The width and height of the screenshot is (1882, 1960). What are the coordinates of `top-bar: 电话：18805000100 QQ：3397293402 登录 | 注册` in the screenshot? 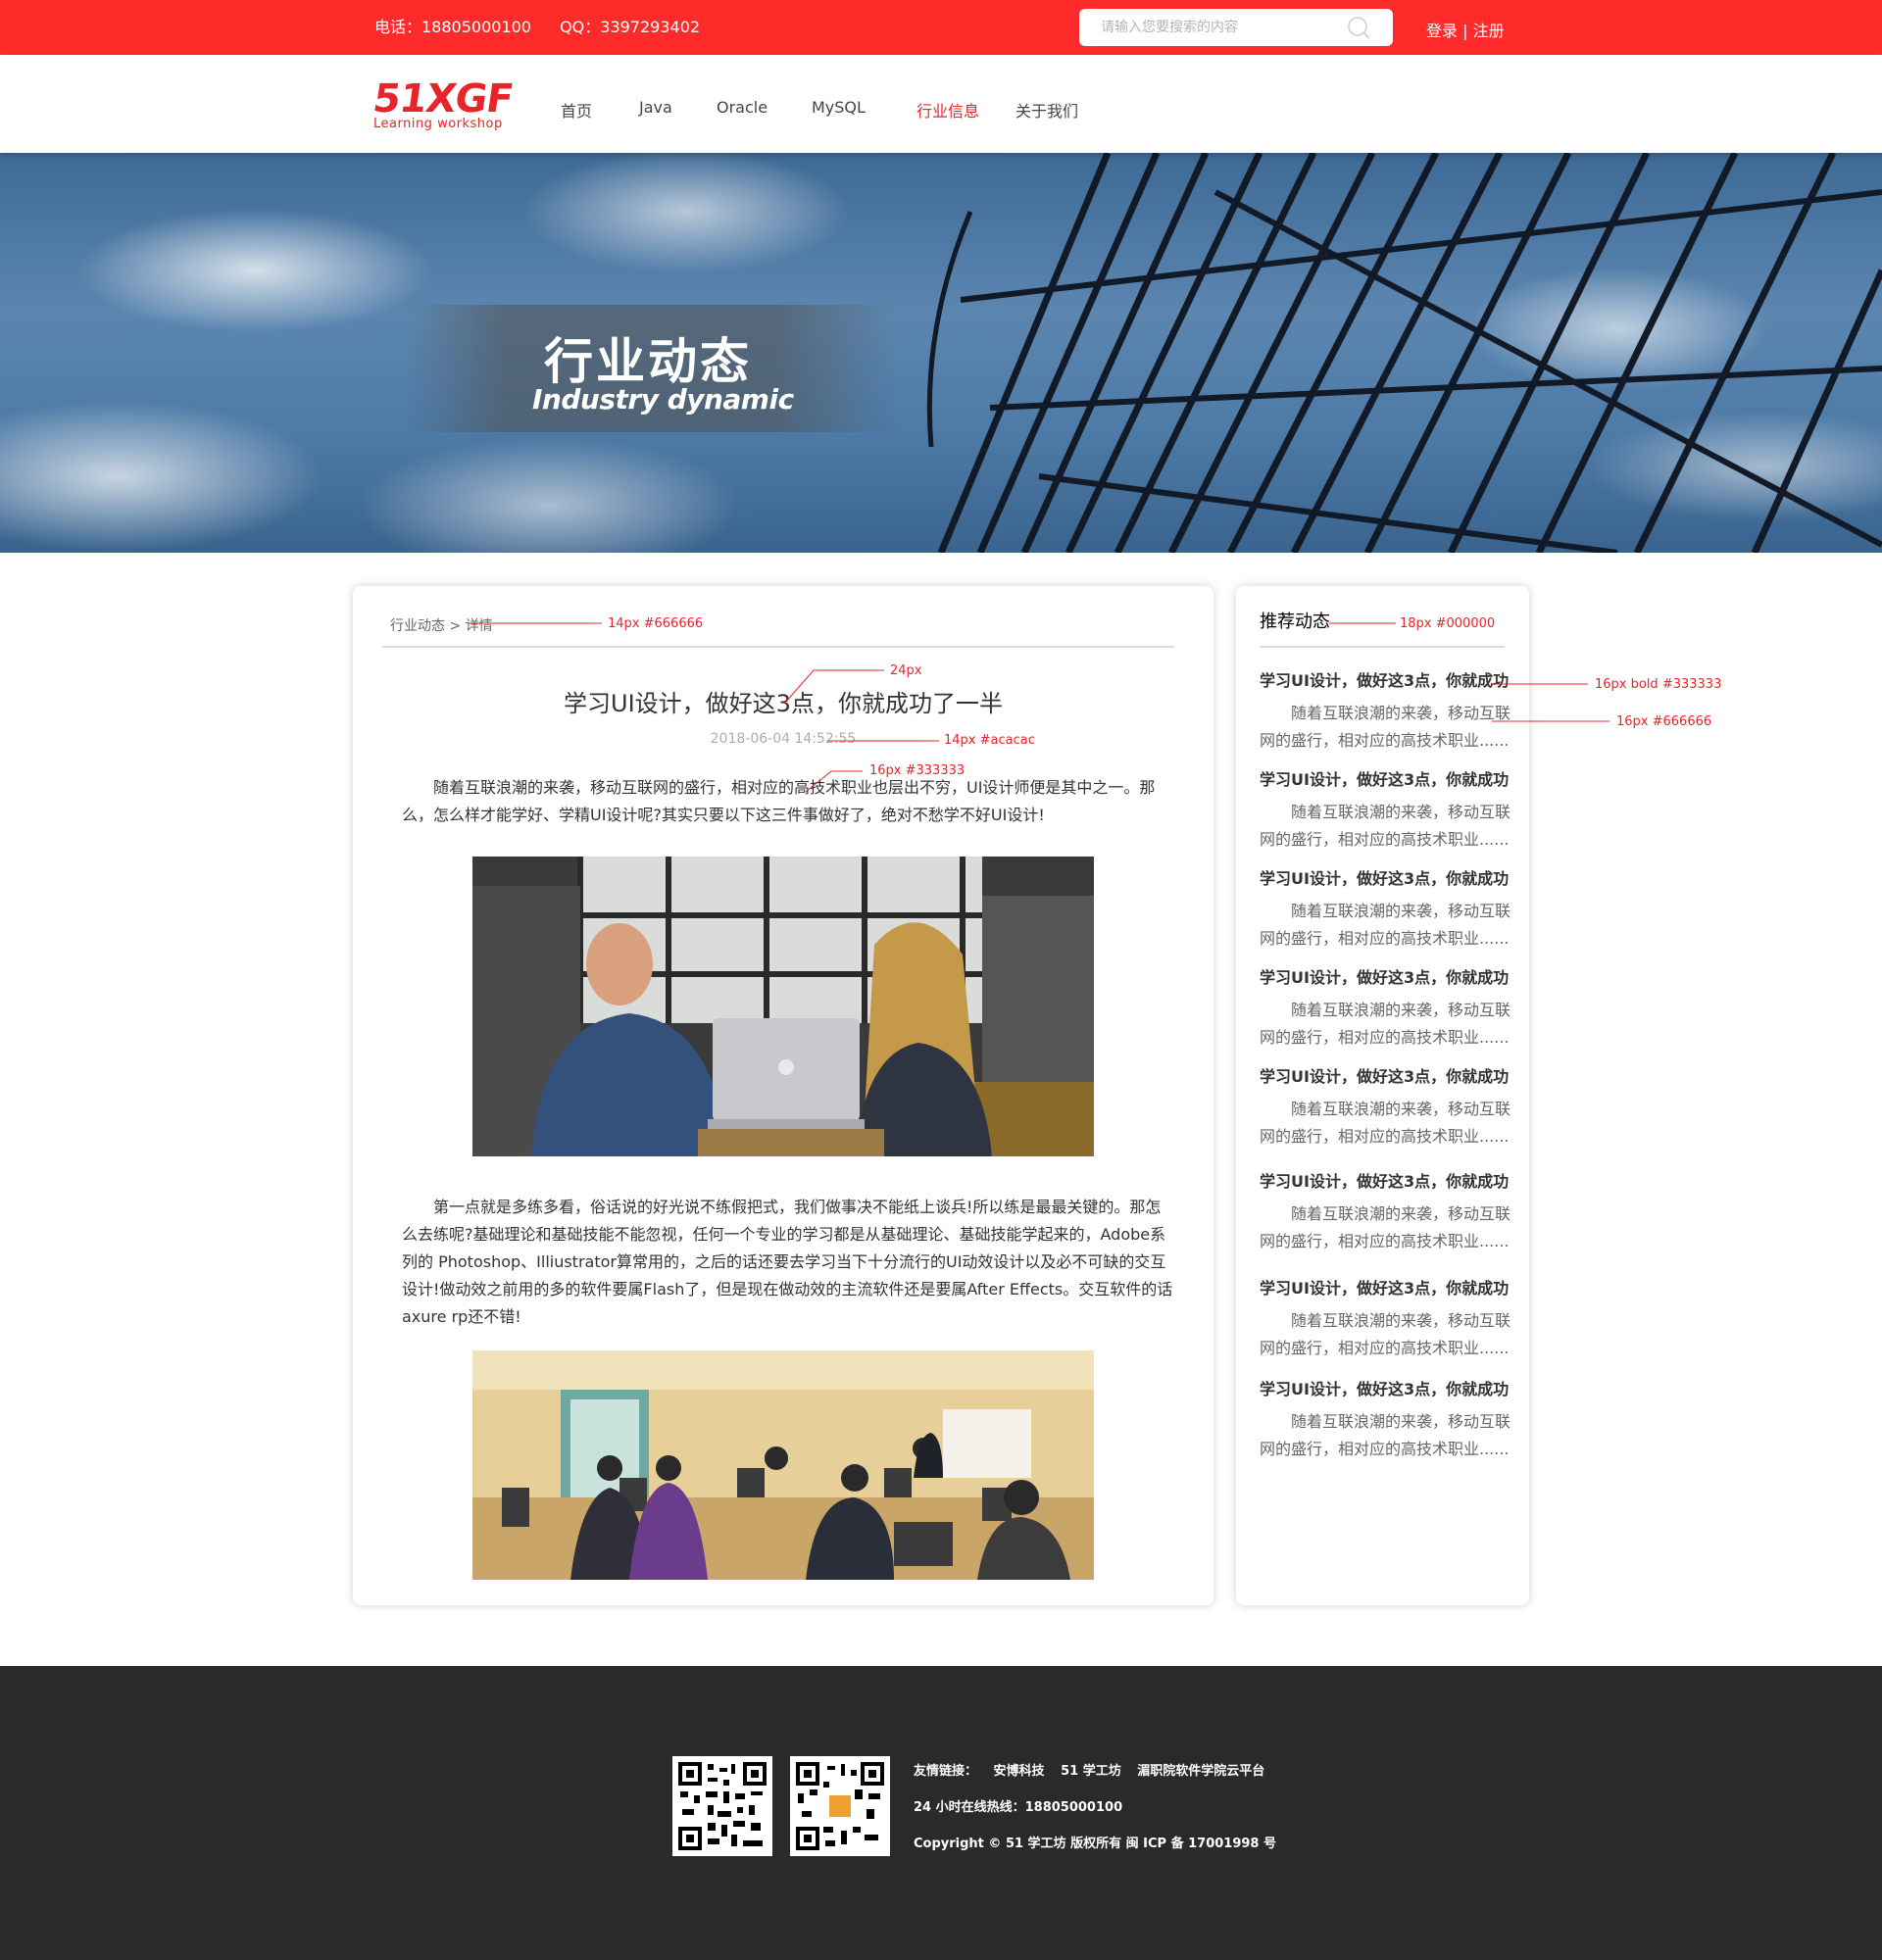 It's located at (941, 27).